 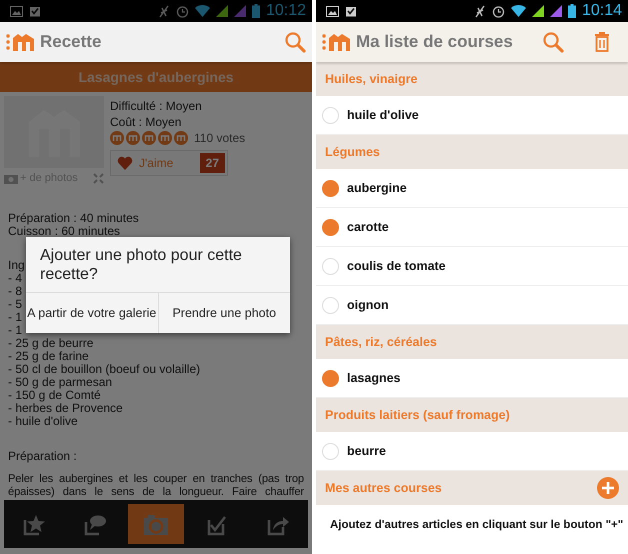 I want to click on dialog-title: Ajouter une photo pour cette recette?, so click(x=158, y=265).